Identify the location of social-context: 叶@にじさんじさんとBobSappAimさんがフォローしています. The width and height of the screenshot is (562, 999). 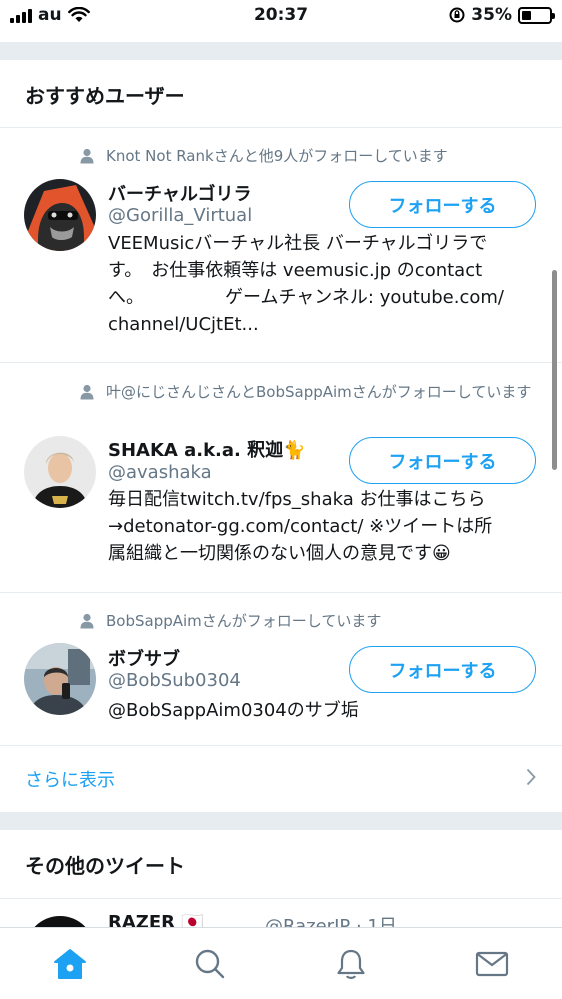
(306, 392).